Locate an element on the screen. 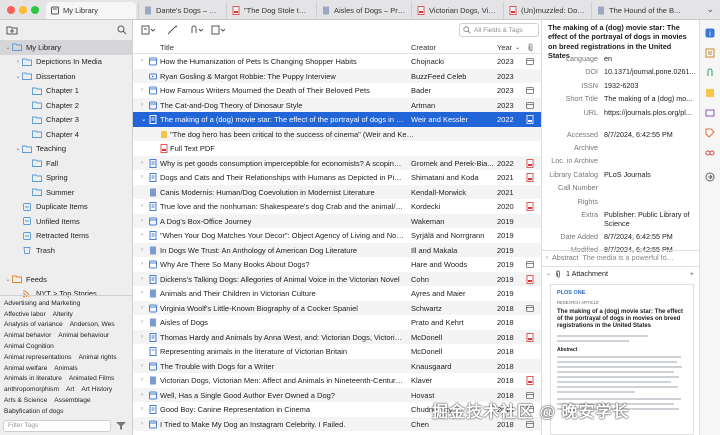  tag-chip: Advertising and Marketing is located at coordinates (42, 303).